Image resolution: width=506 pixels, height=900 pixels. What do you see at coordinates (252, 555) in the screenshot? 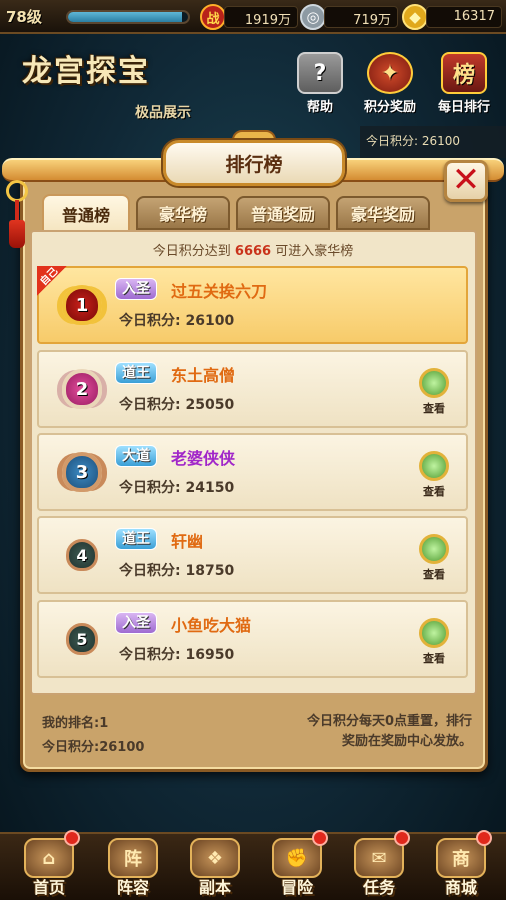
I see `ranking-row: 4 道王 轩幽 今日积分: 18750 查看` at bounding box center [252, 555].